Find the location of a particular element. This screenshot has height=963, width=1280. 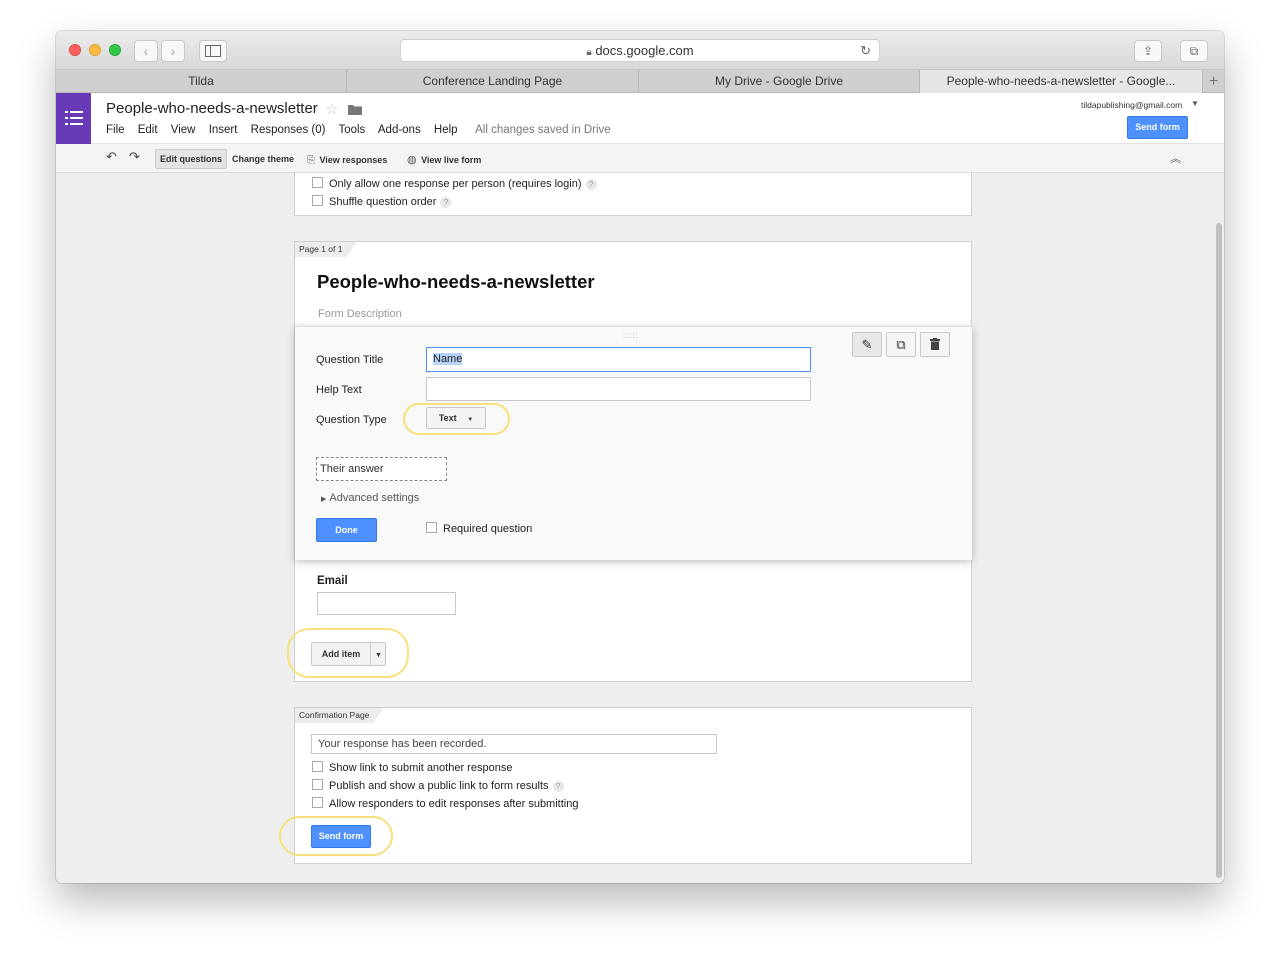

edit-questions-button: Edit questions is located at coordinates (191, 159).